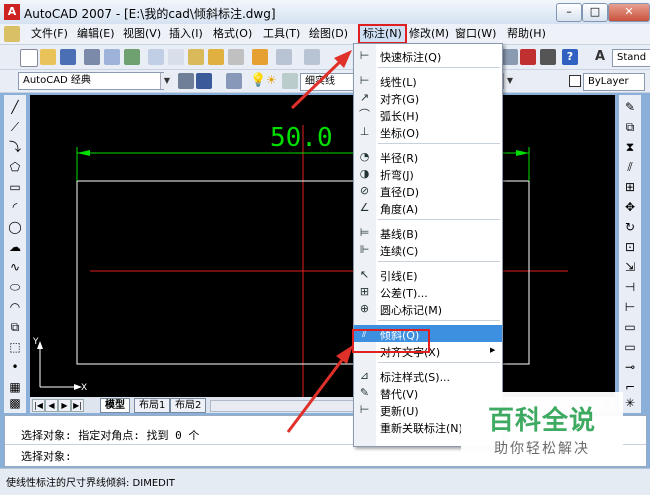  Describe the element at coordinates (318, 392) in the screenshot. I see `callout-arrow-oblique` at that location.